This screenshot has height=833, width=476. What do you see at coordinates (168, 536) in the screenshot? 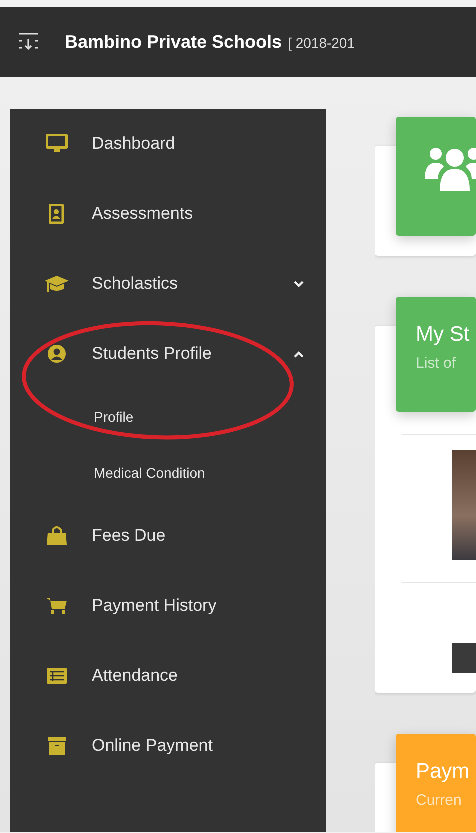
I see `sidebar-item: Fees Due` at bounding box center [168, 536].